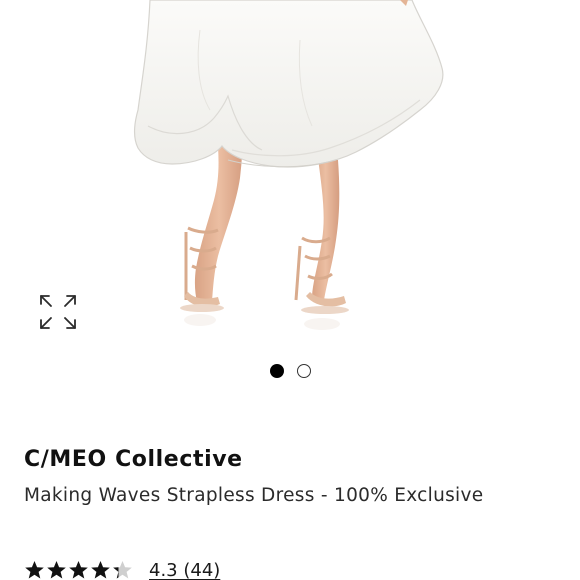  What do you see at coordinates (133, 459) in the screenshot?
I see `brand-name: C/MEO Collective` at bounding box center [133, 459].